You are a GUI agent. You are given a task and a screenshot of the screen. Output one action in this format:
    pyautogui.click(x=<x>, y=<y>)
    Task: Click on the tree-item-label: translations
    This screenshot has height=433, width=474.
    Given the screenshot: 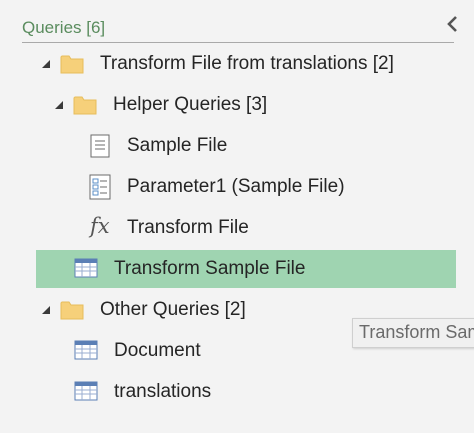 What is the action you would take?
    pyautogui.click(x=163, y=391)
    